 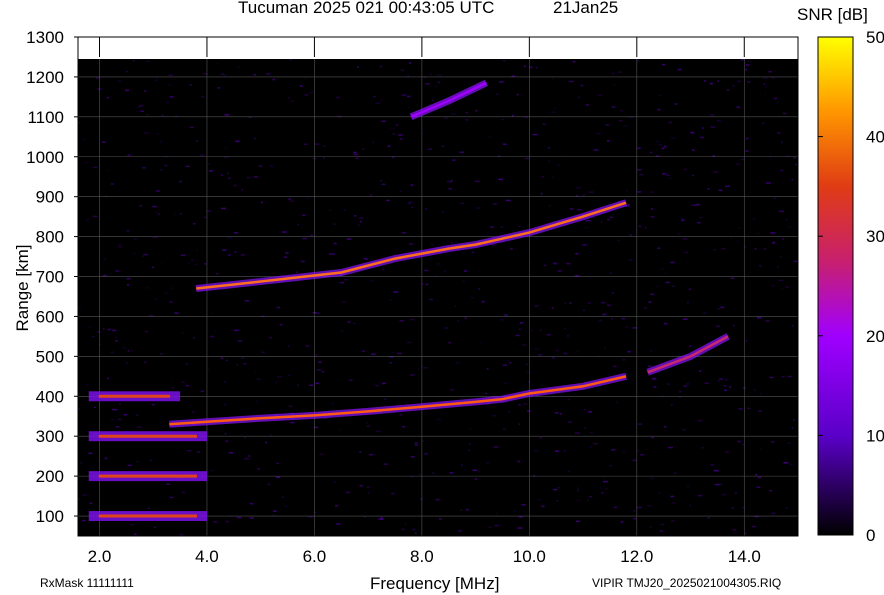 What do you see at coordinates (45, 77) in the screenshot?
I see `y-tick-label: 1200` at bounding box center [45, 77].